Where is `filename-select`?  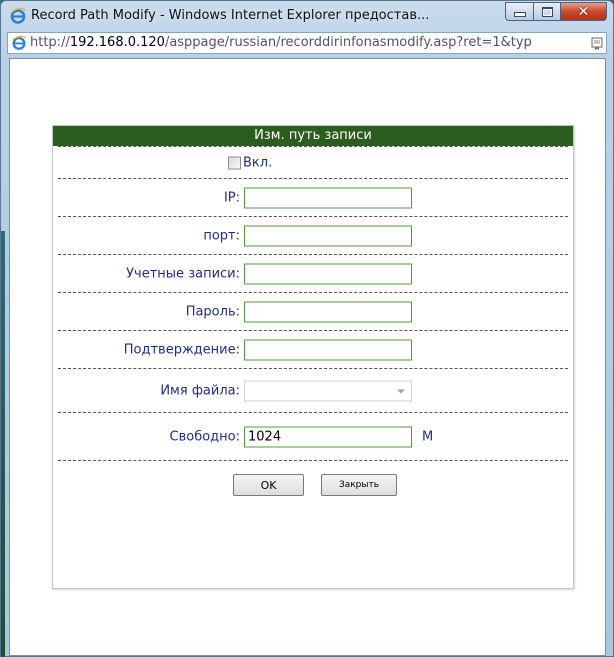 filename-select is located at coordinates (328, 390).